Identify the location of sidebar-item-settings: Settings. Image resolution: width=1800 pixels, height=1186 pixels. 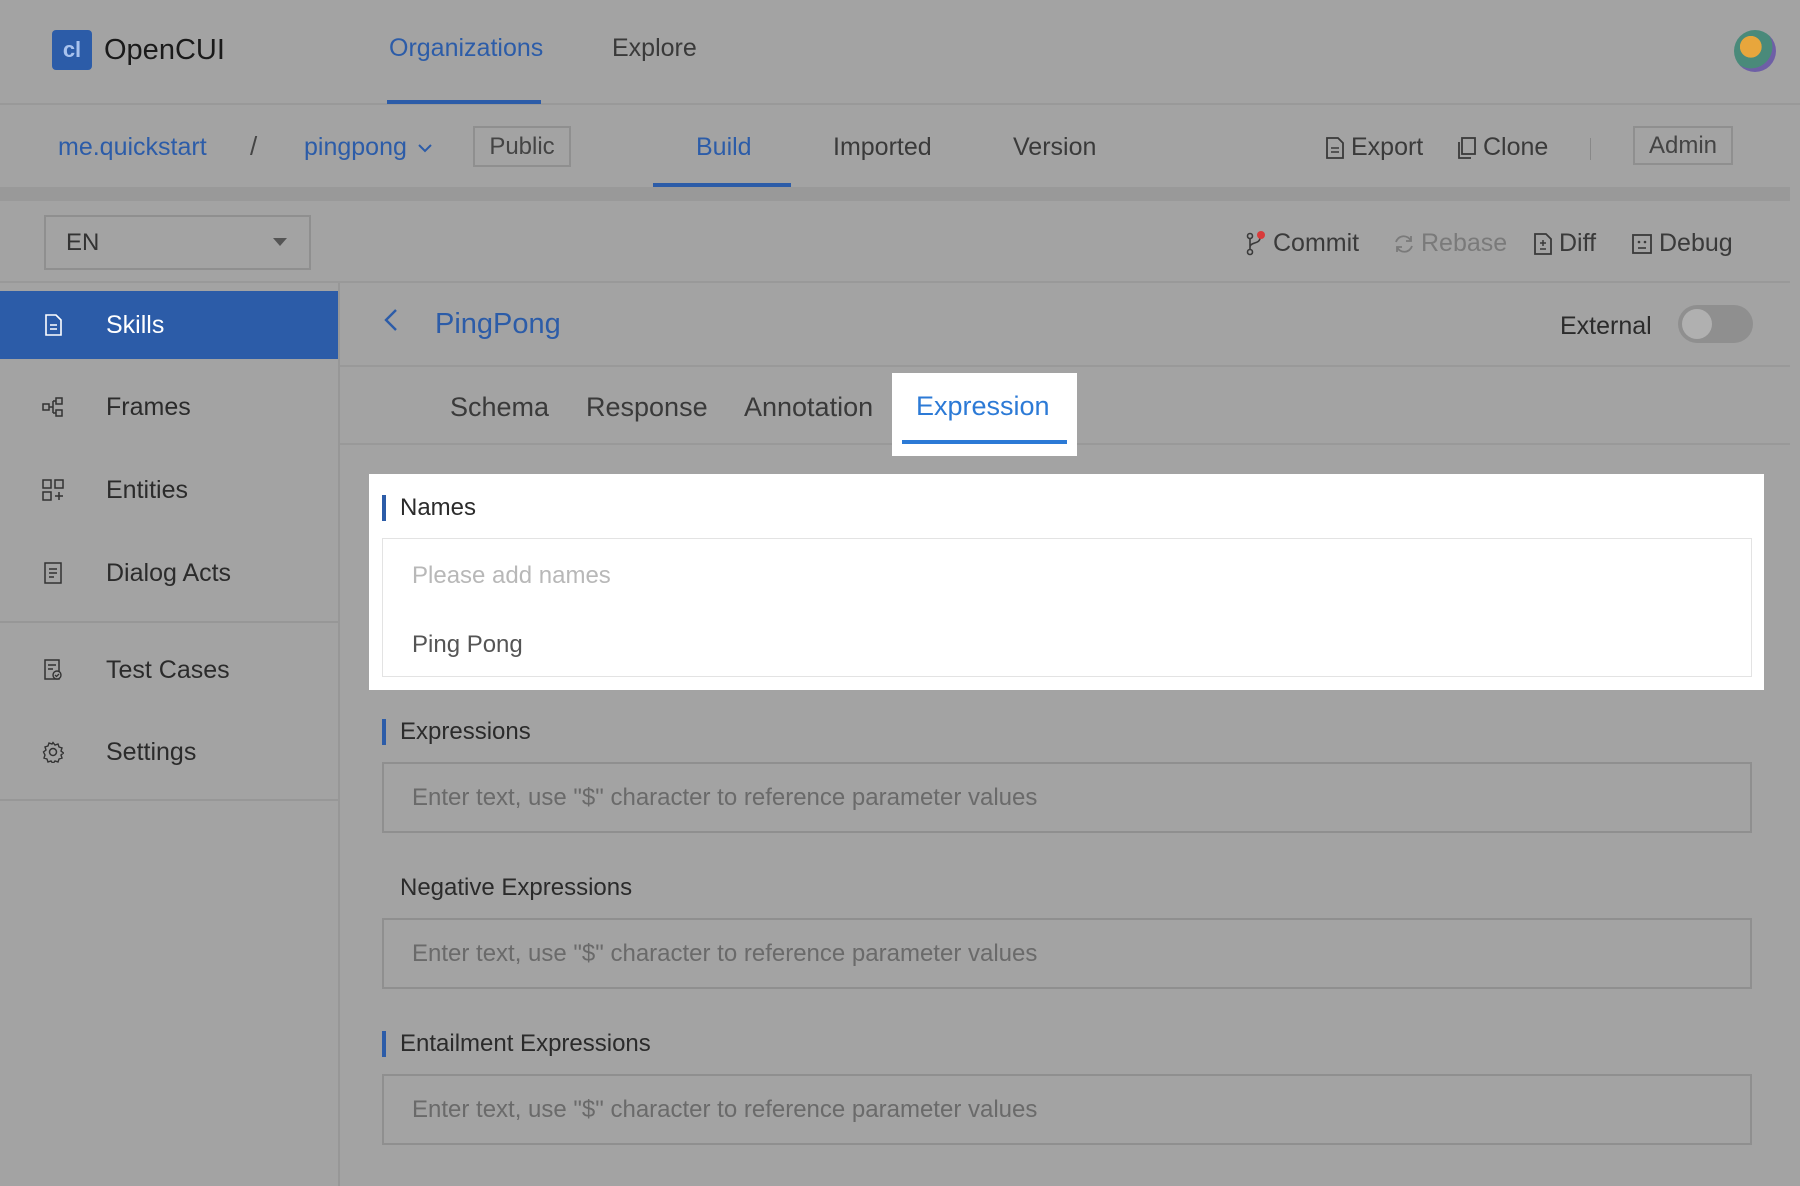
(169, 752).